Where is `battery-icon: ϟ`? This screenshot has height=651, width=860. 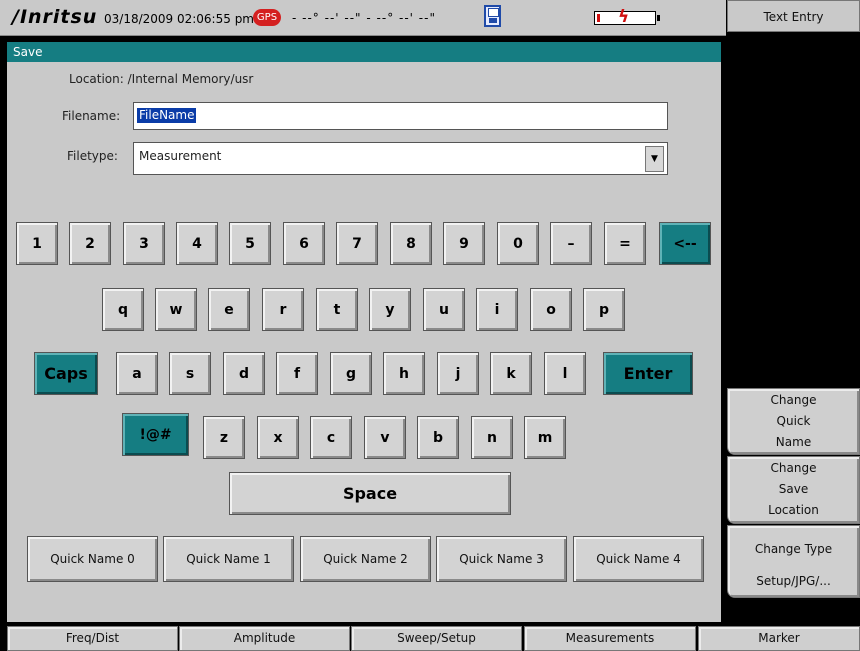 battery-icon: ϟ is located at coordinates (625, 17).